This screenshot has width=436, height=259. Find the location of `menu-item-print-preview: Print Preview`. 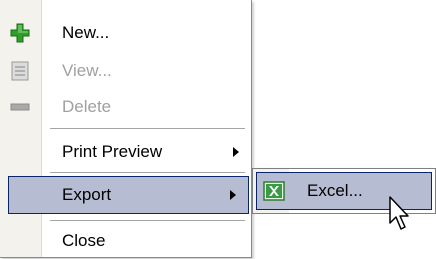

menu-item-print-preview: Print Preview is located at coordinates (125, 152).